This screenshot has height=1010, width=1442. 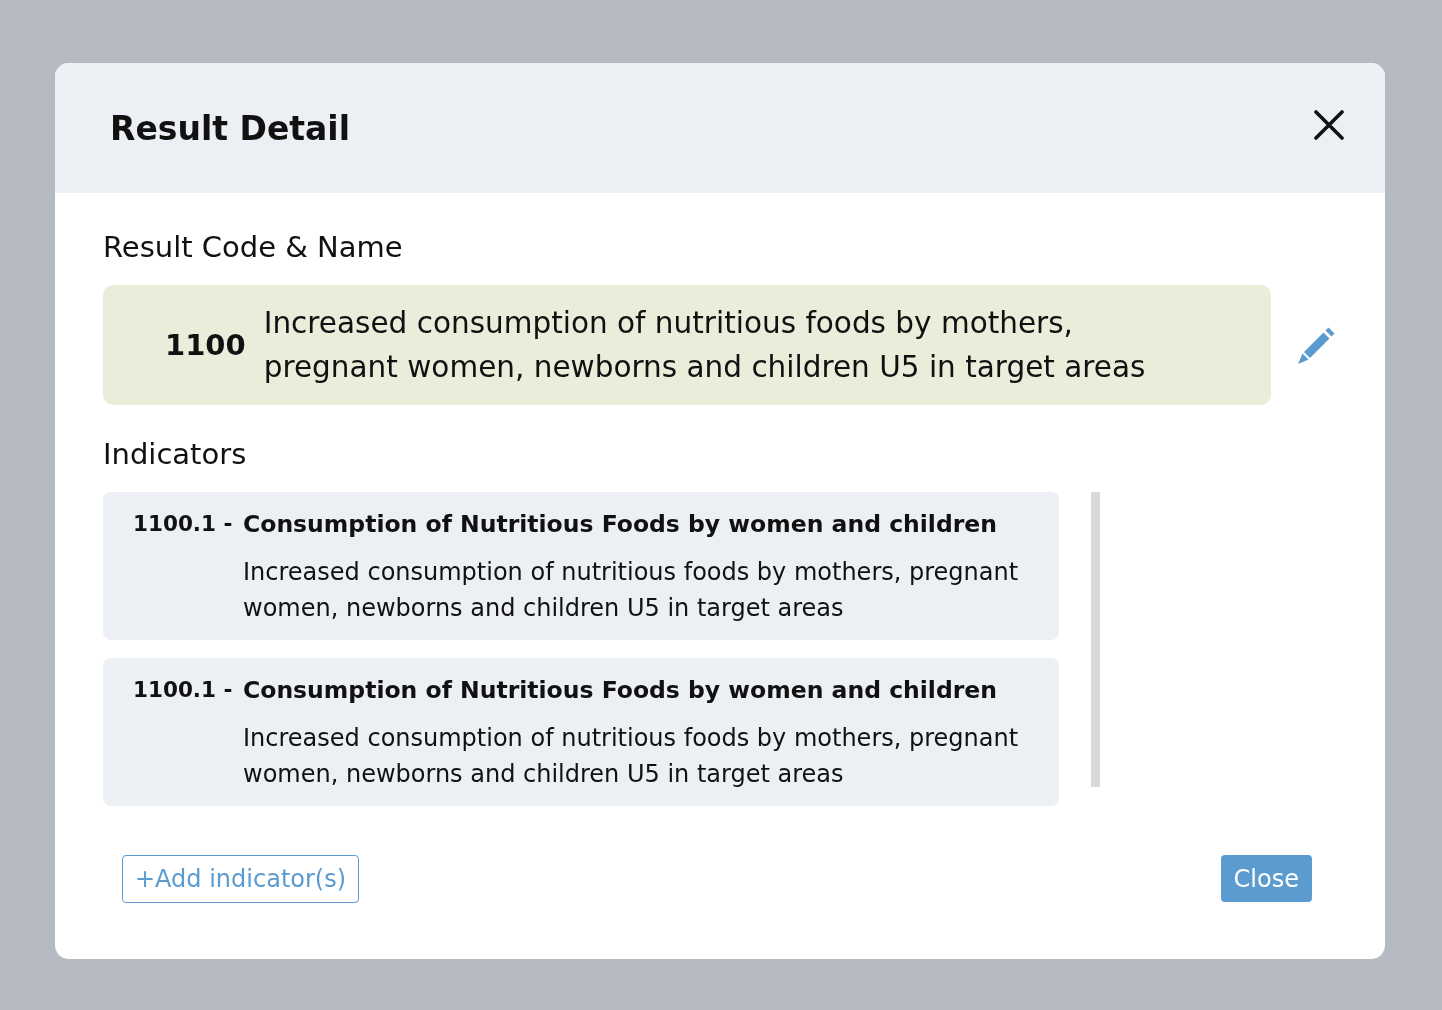 I want to click on edit-button, so click(x=1317, y=345).